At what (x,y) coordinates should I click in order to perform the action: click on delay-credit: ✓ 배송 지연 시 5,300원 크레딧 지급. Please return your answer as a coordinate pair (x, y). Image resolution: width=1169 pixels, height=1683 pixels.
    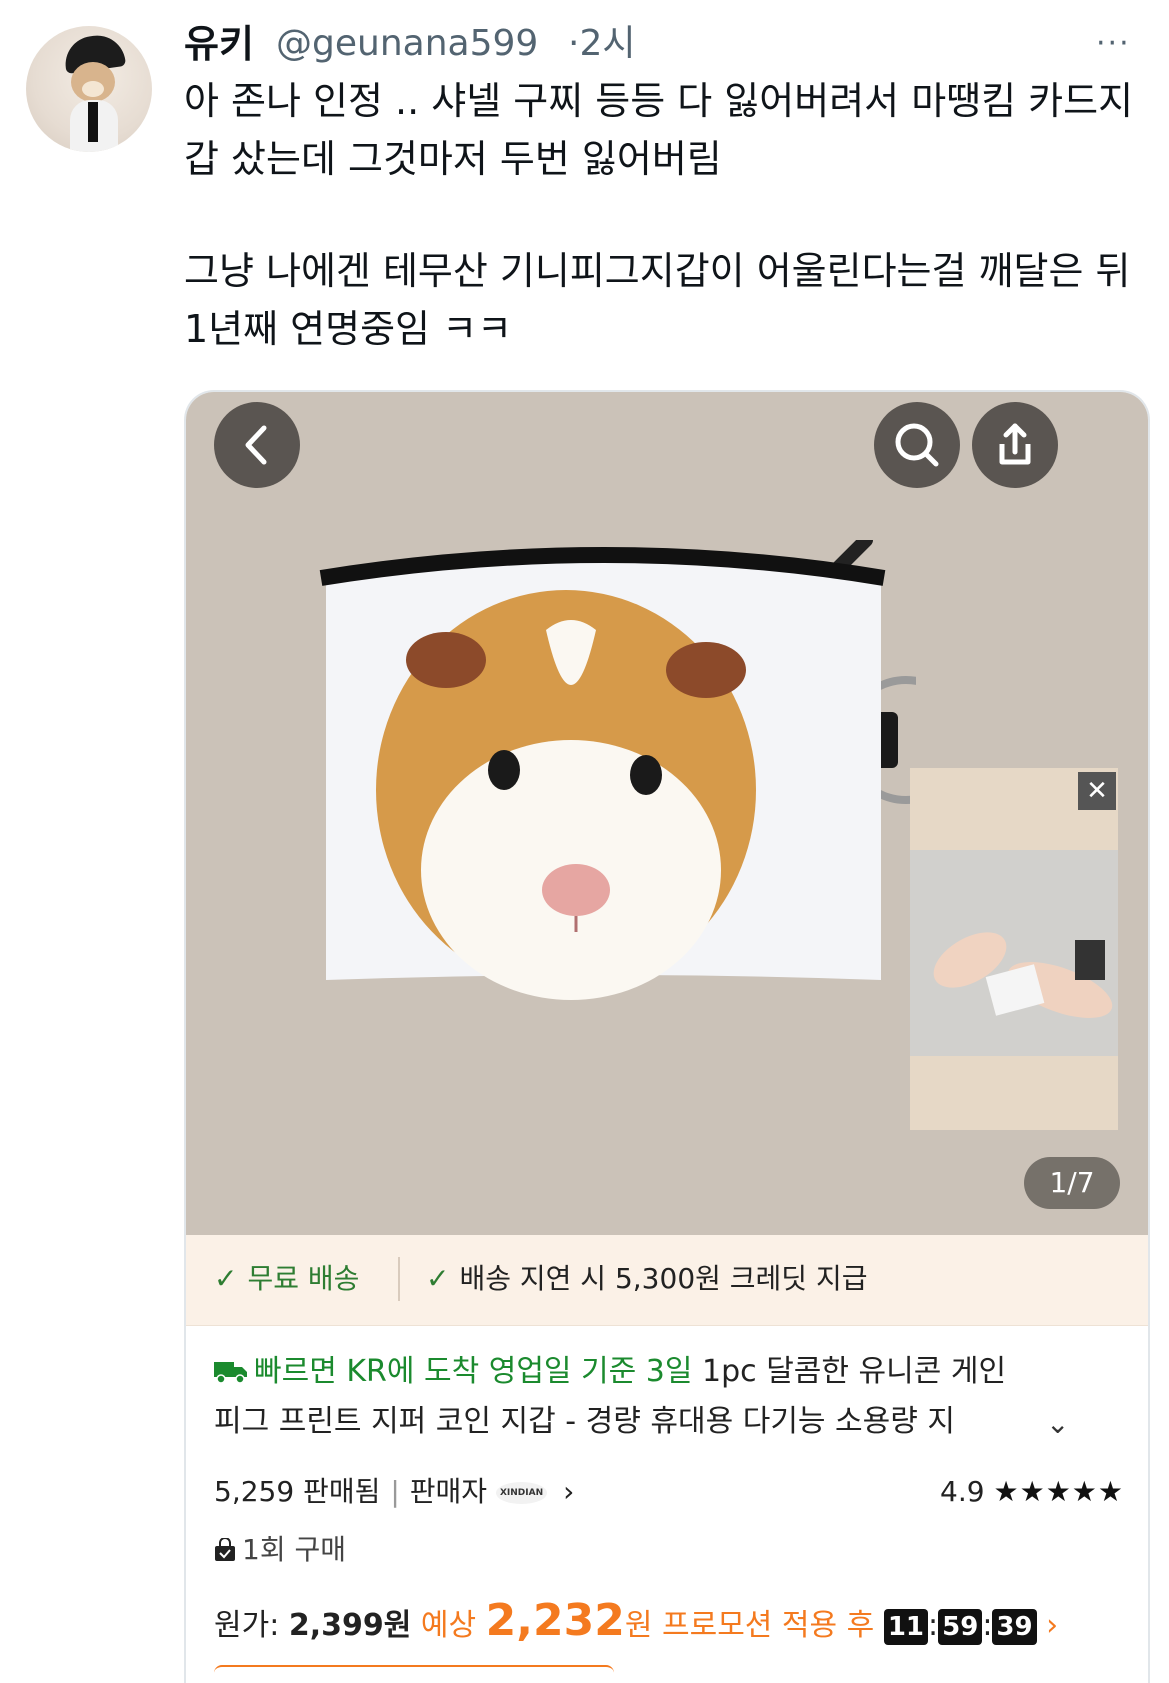
    Looking at the image, I should click on (647, 1279).